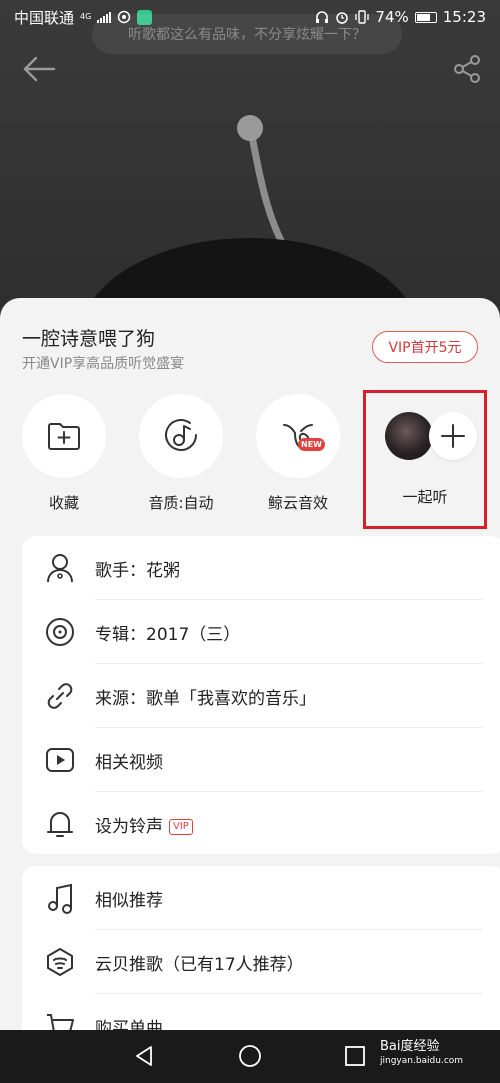 Image resolution: width=500 pixels, height=1083 pixels. What do you see at coordinates (60, 898) in the screenshot?
I see `music-note-icon` at bounding box center [60, 898].